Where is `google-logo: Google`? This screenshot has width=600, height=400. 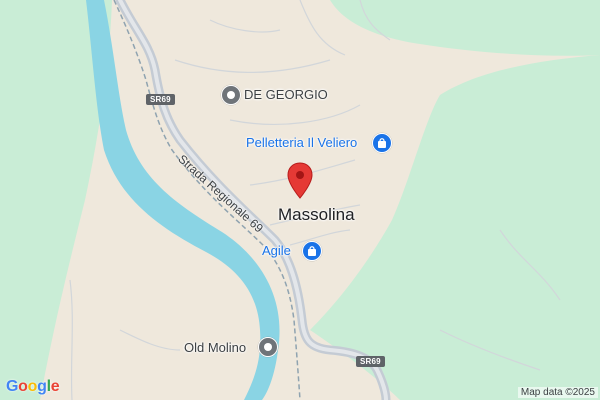
google-logo: Google is located at coordinates (33, 387).